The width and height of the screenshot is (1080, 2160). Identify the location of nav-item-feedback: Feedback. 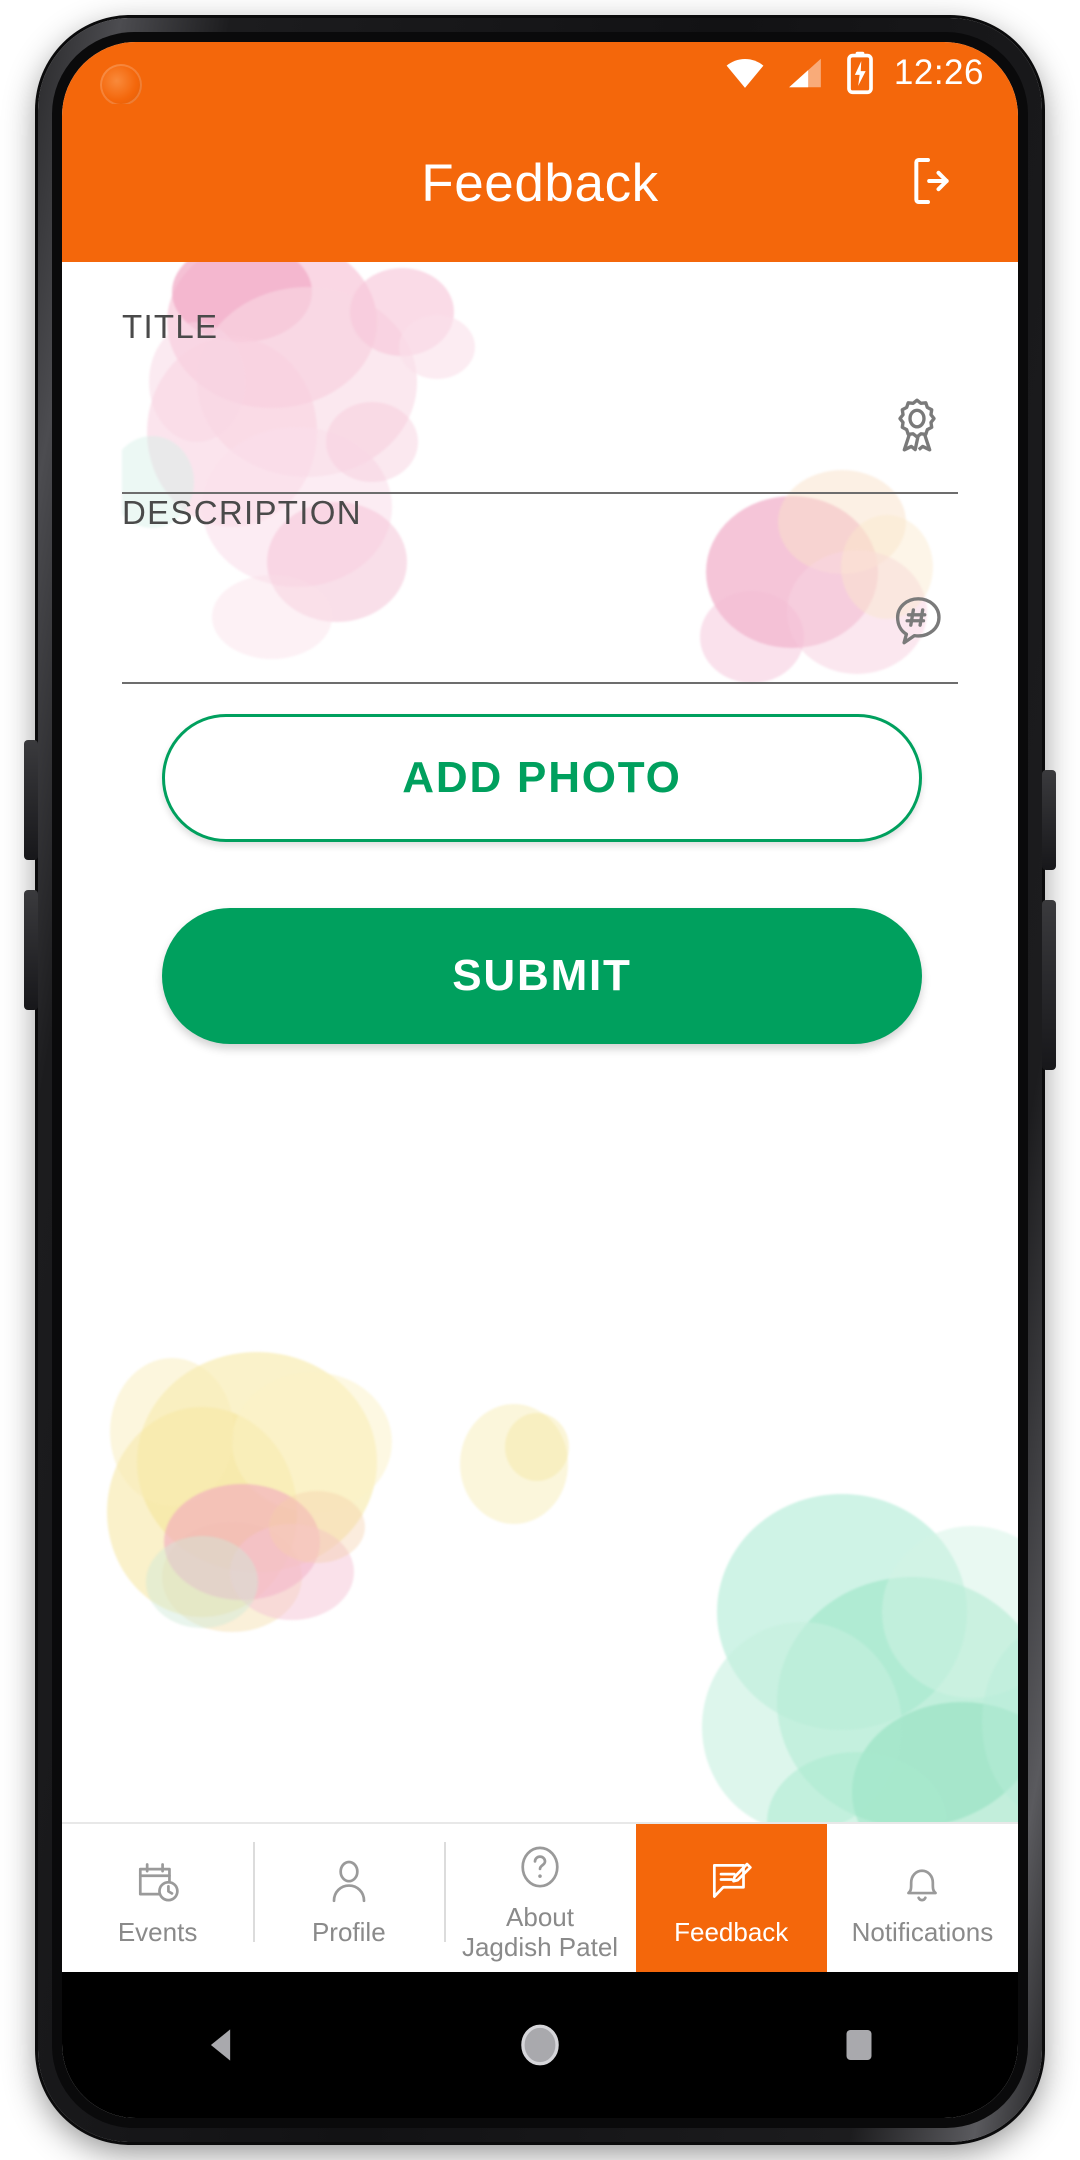
(731, 1898).